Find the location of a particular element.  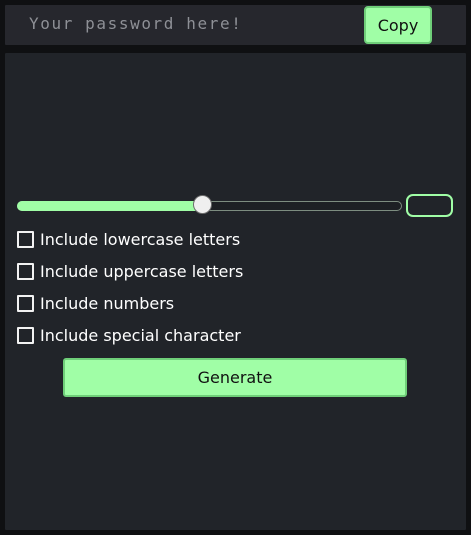

option-uppercase: Include uppercase letters is located at coordinates (130, 271).